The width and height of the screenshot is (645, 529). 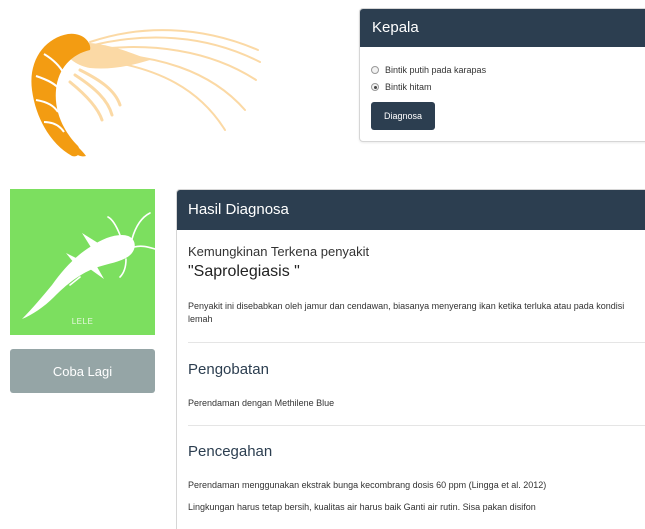 I want to click on shrimp-illustration, so click(x=146, y=93).